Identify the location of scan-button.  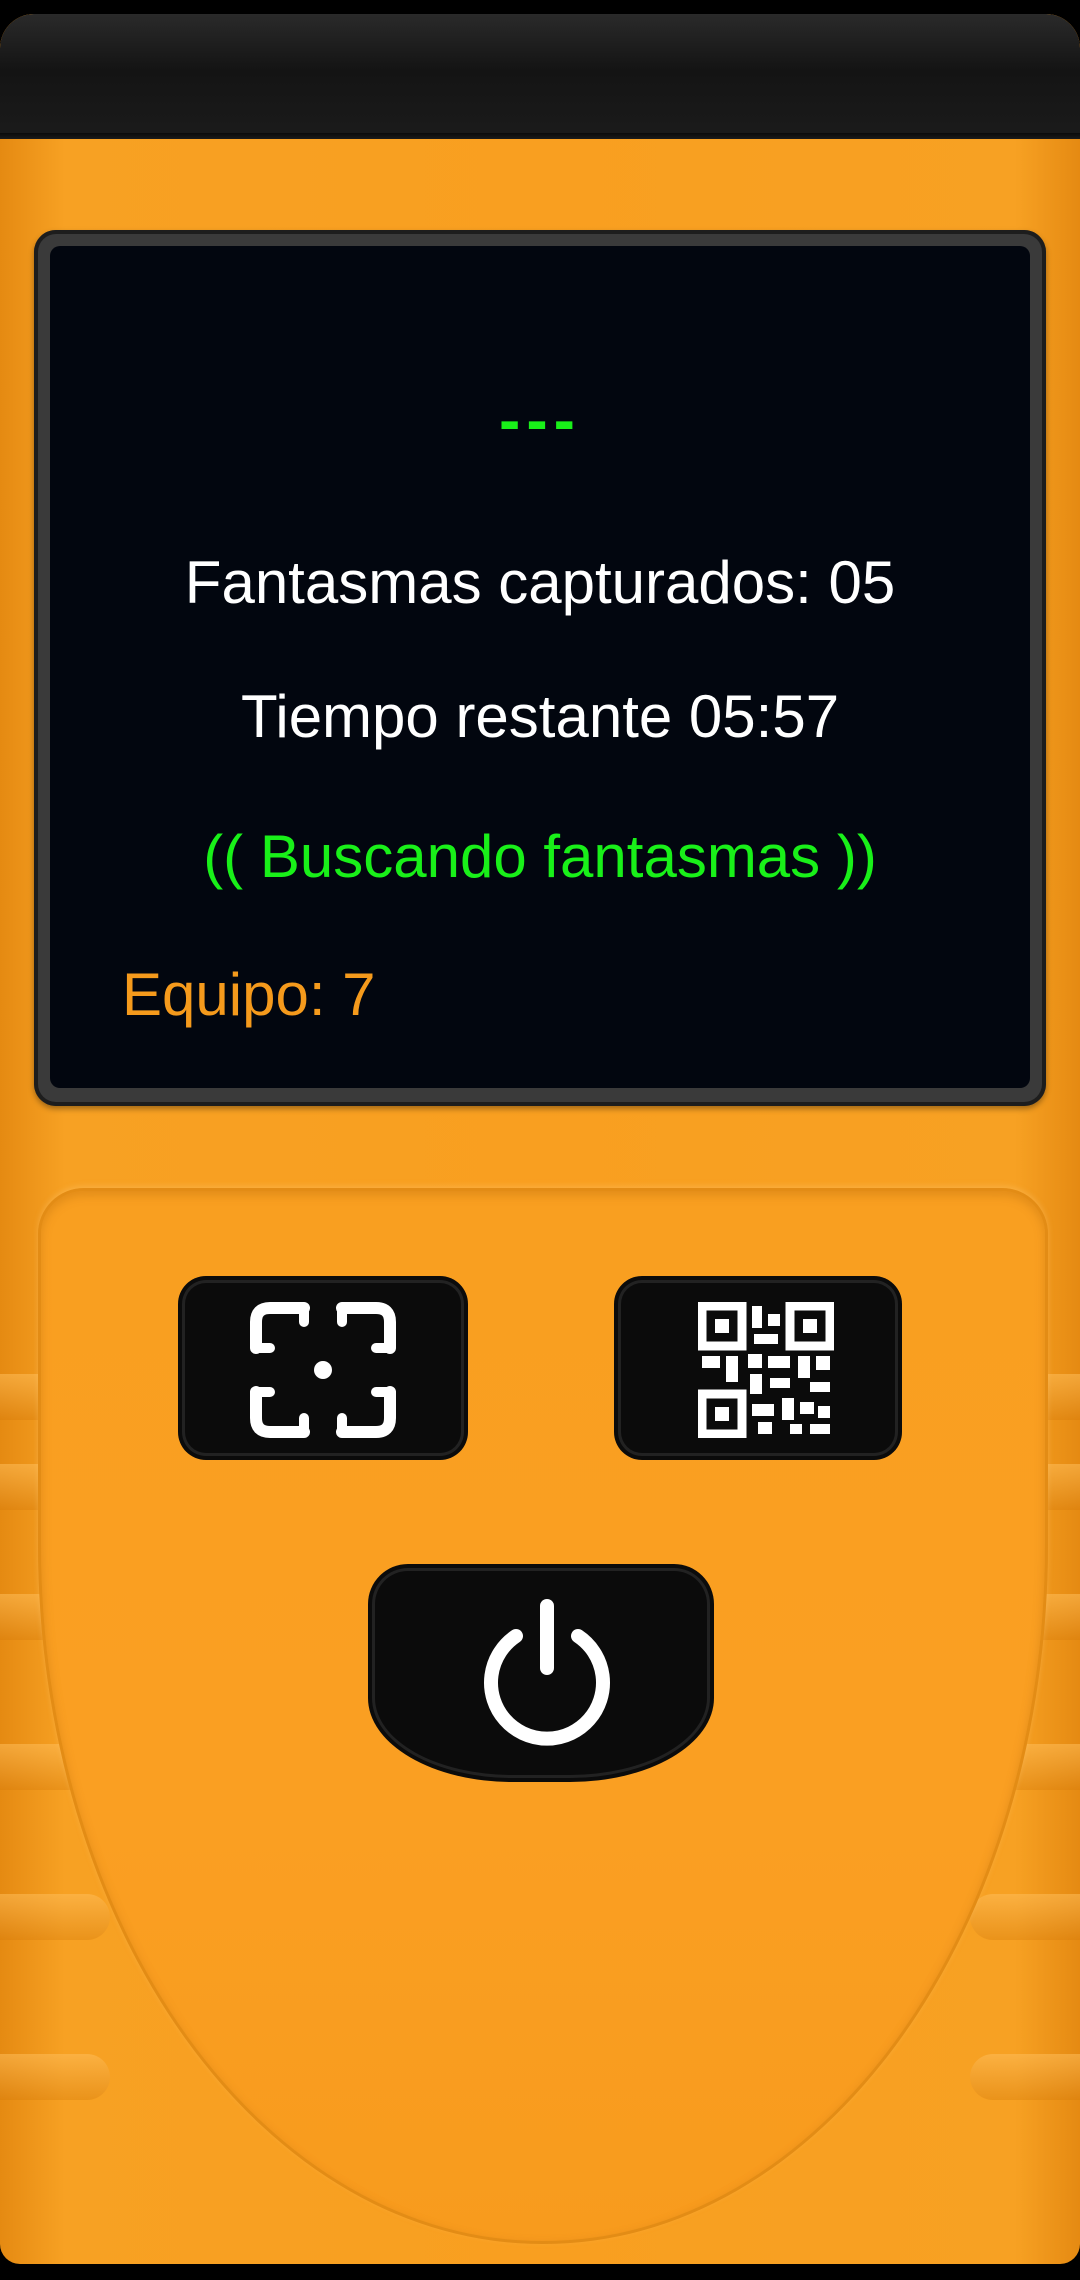
(323, 1368).